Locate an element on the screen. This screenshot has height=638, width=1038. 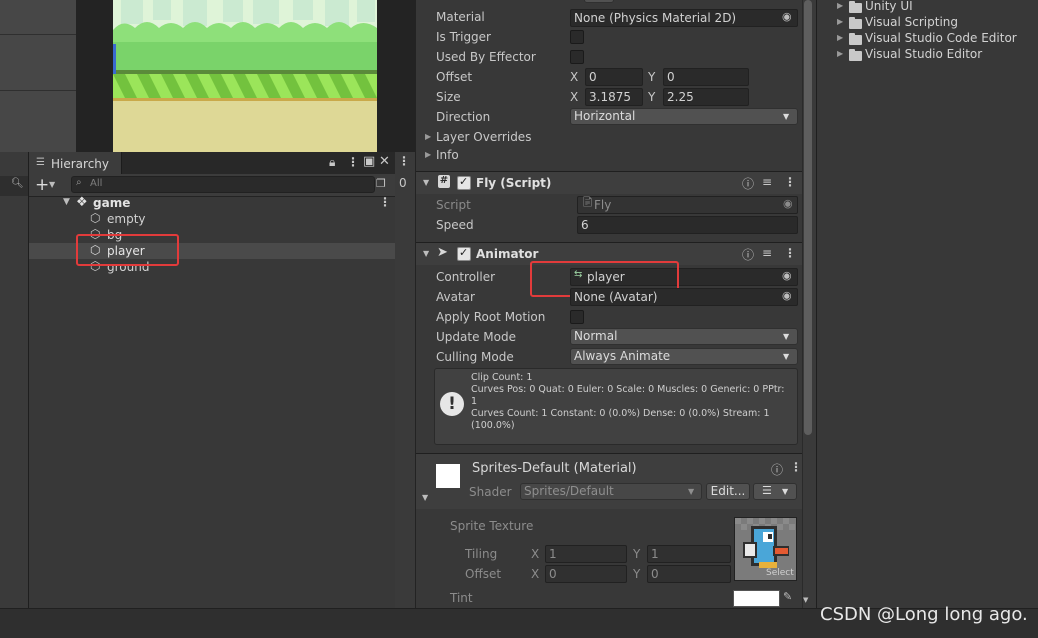
info-clip-count: Clip Count: 1 is located at coordinates (502, 377).